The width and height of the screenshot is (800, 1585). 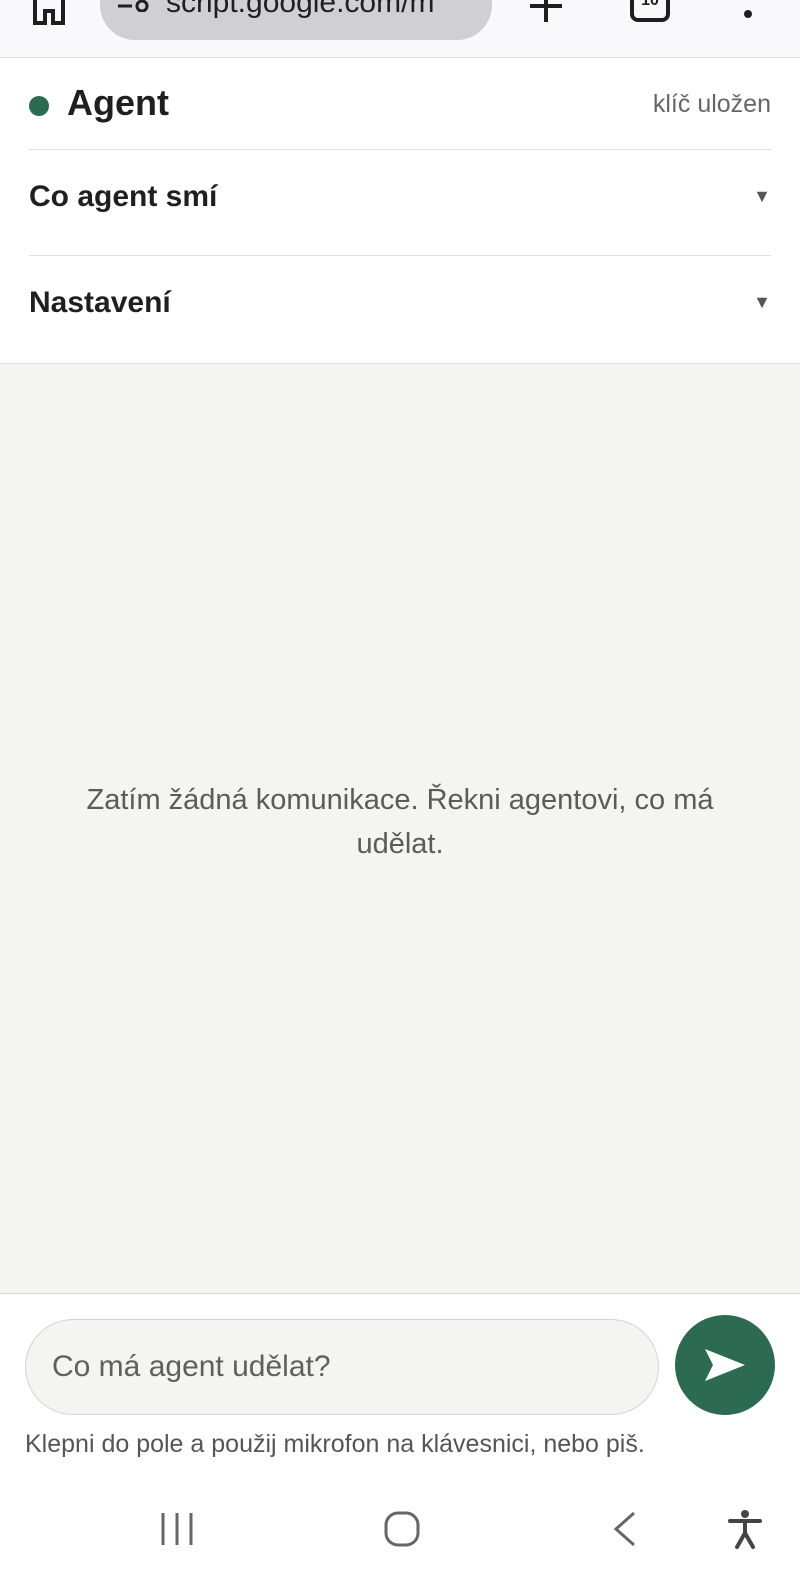 What do you see at coordinates (49, 15) in the screenshot?
I see `browser-home-icon` at bounding box center [49, 15].